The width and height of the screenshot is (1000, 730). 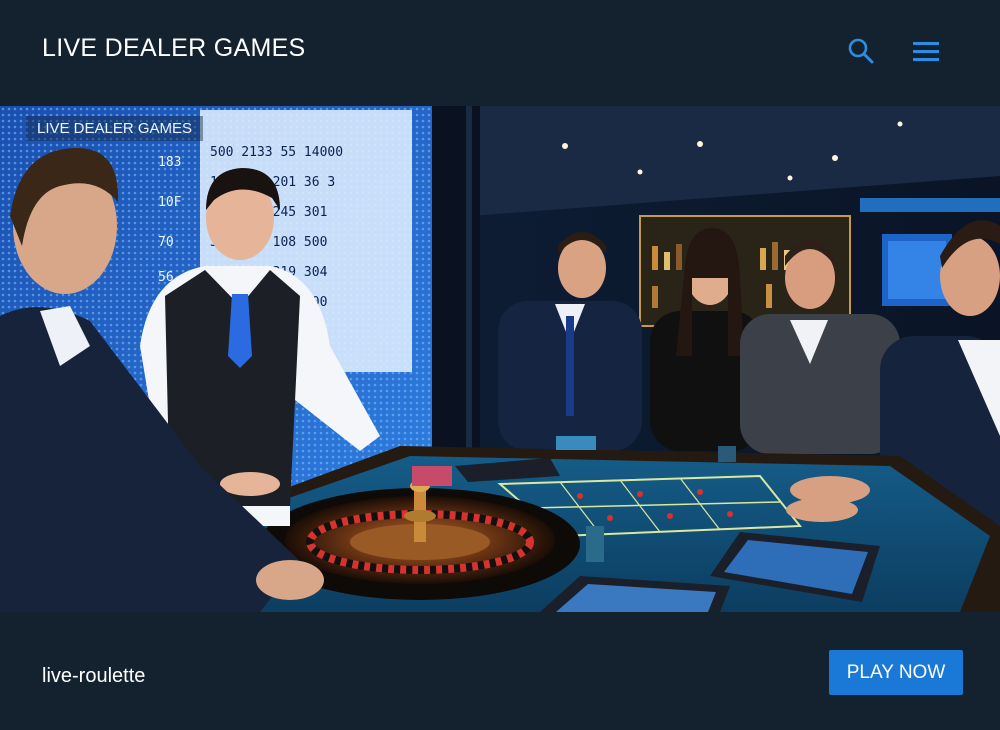 I want to click on svg-text: 10F, so click(x=170, y=202).